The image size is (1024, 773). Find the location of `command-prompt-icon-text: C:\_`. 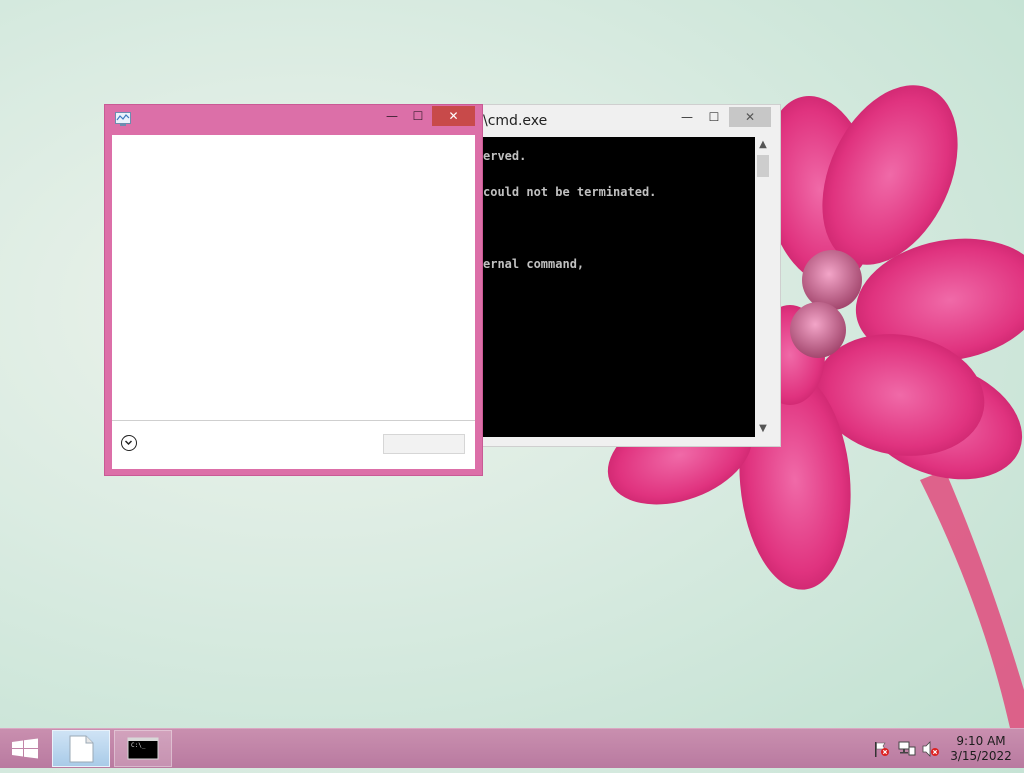

command-prompt-icon-text: C:\_ is located at coordinates (138, 745).